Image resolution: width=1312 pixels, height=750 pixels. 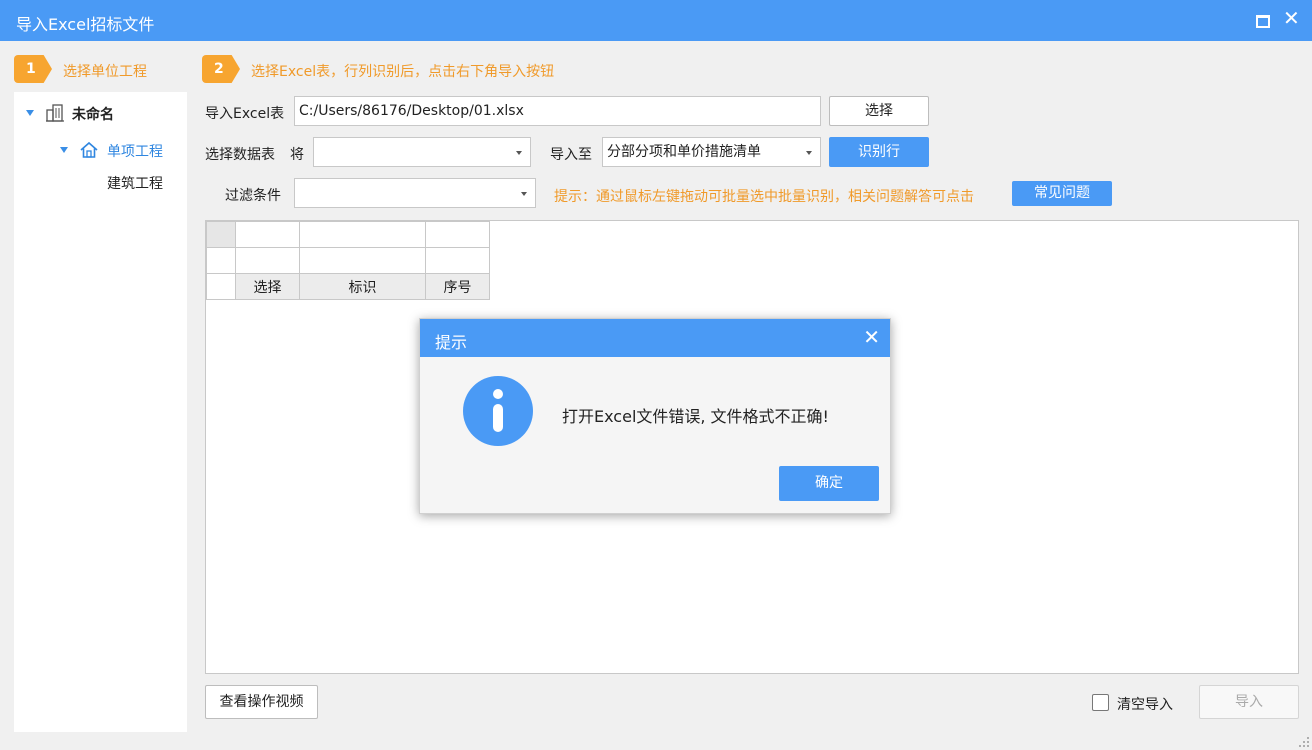 What do you see at coordinates (403, 72) in the screenshot?
I see `step-2-label: 选择Excel表，行列识别后，点击右下角导入按钮` at bounding box center [403, 72].